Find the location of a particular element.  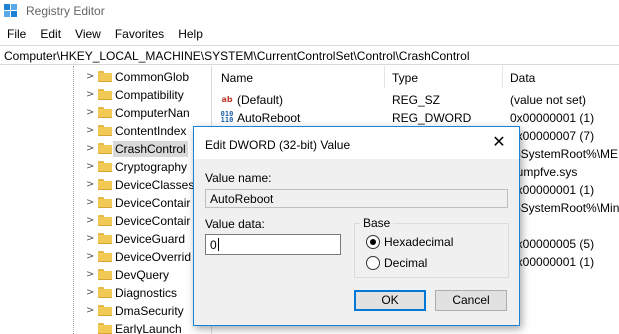

value-data-label: Value data: is located at coordinates (235, 224).